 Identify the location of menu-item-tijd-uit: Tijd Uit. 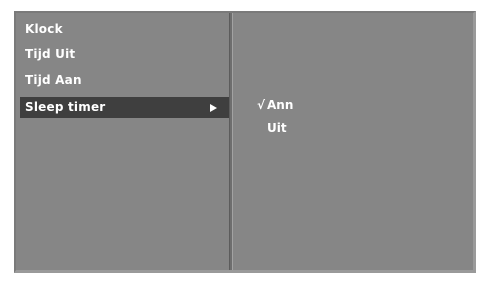
(124, 54).